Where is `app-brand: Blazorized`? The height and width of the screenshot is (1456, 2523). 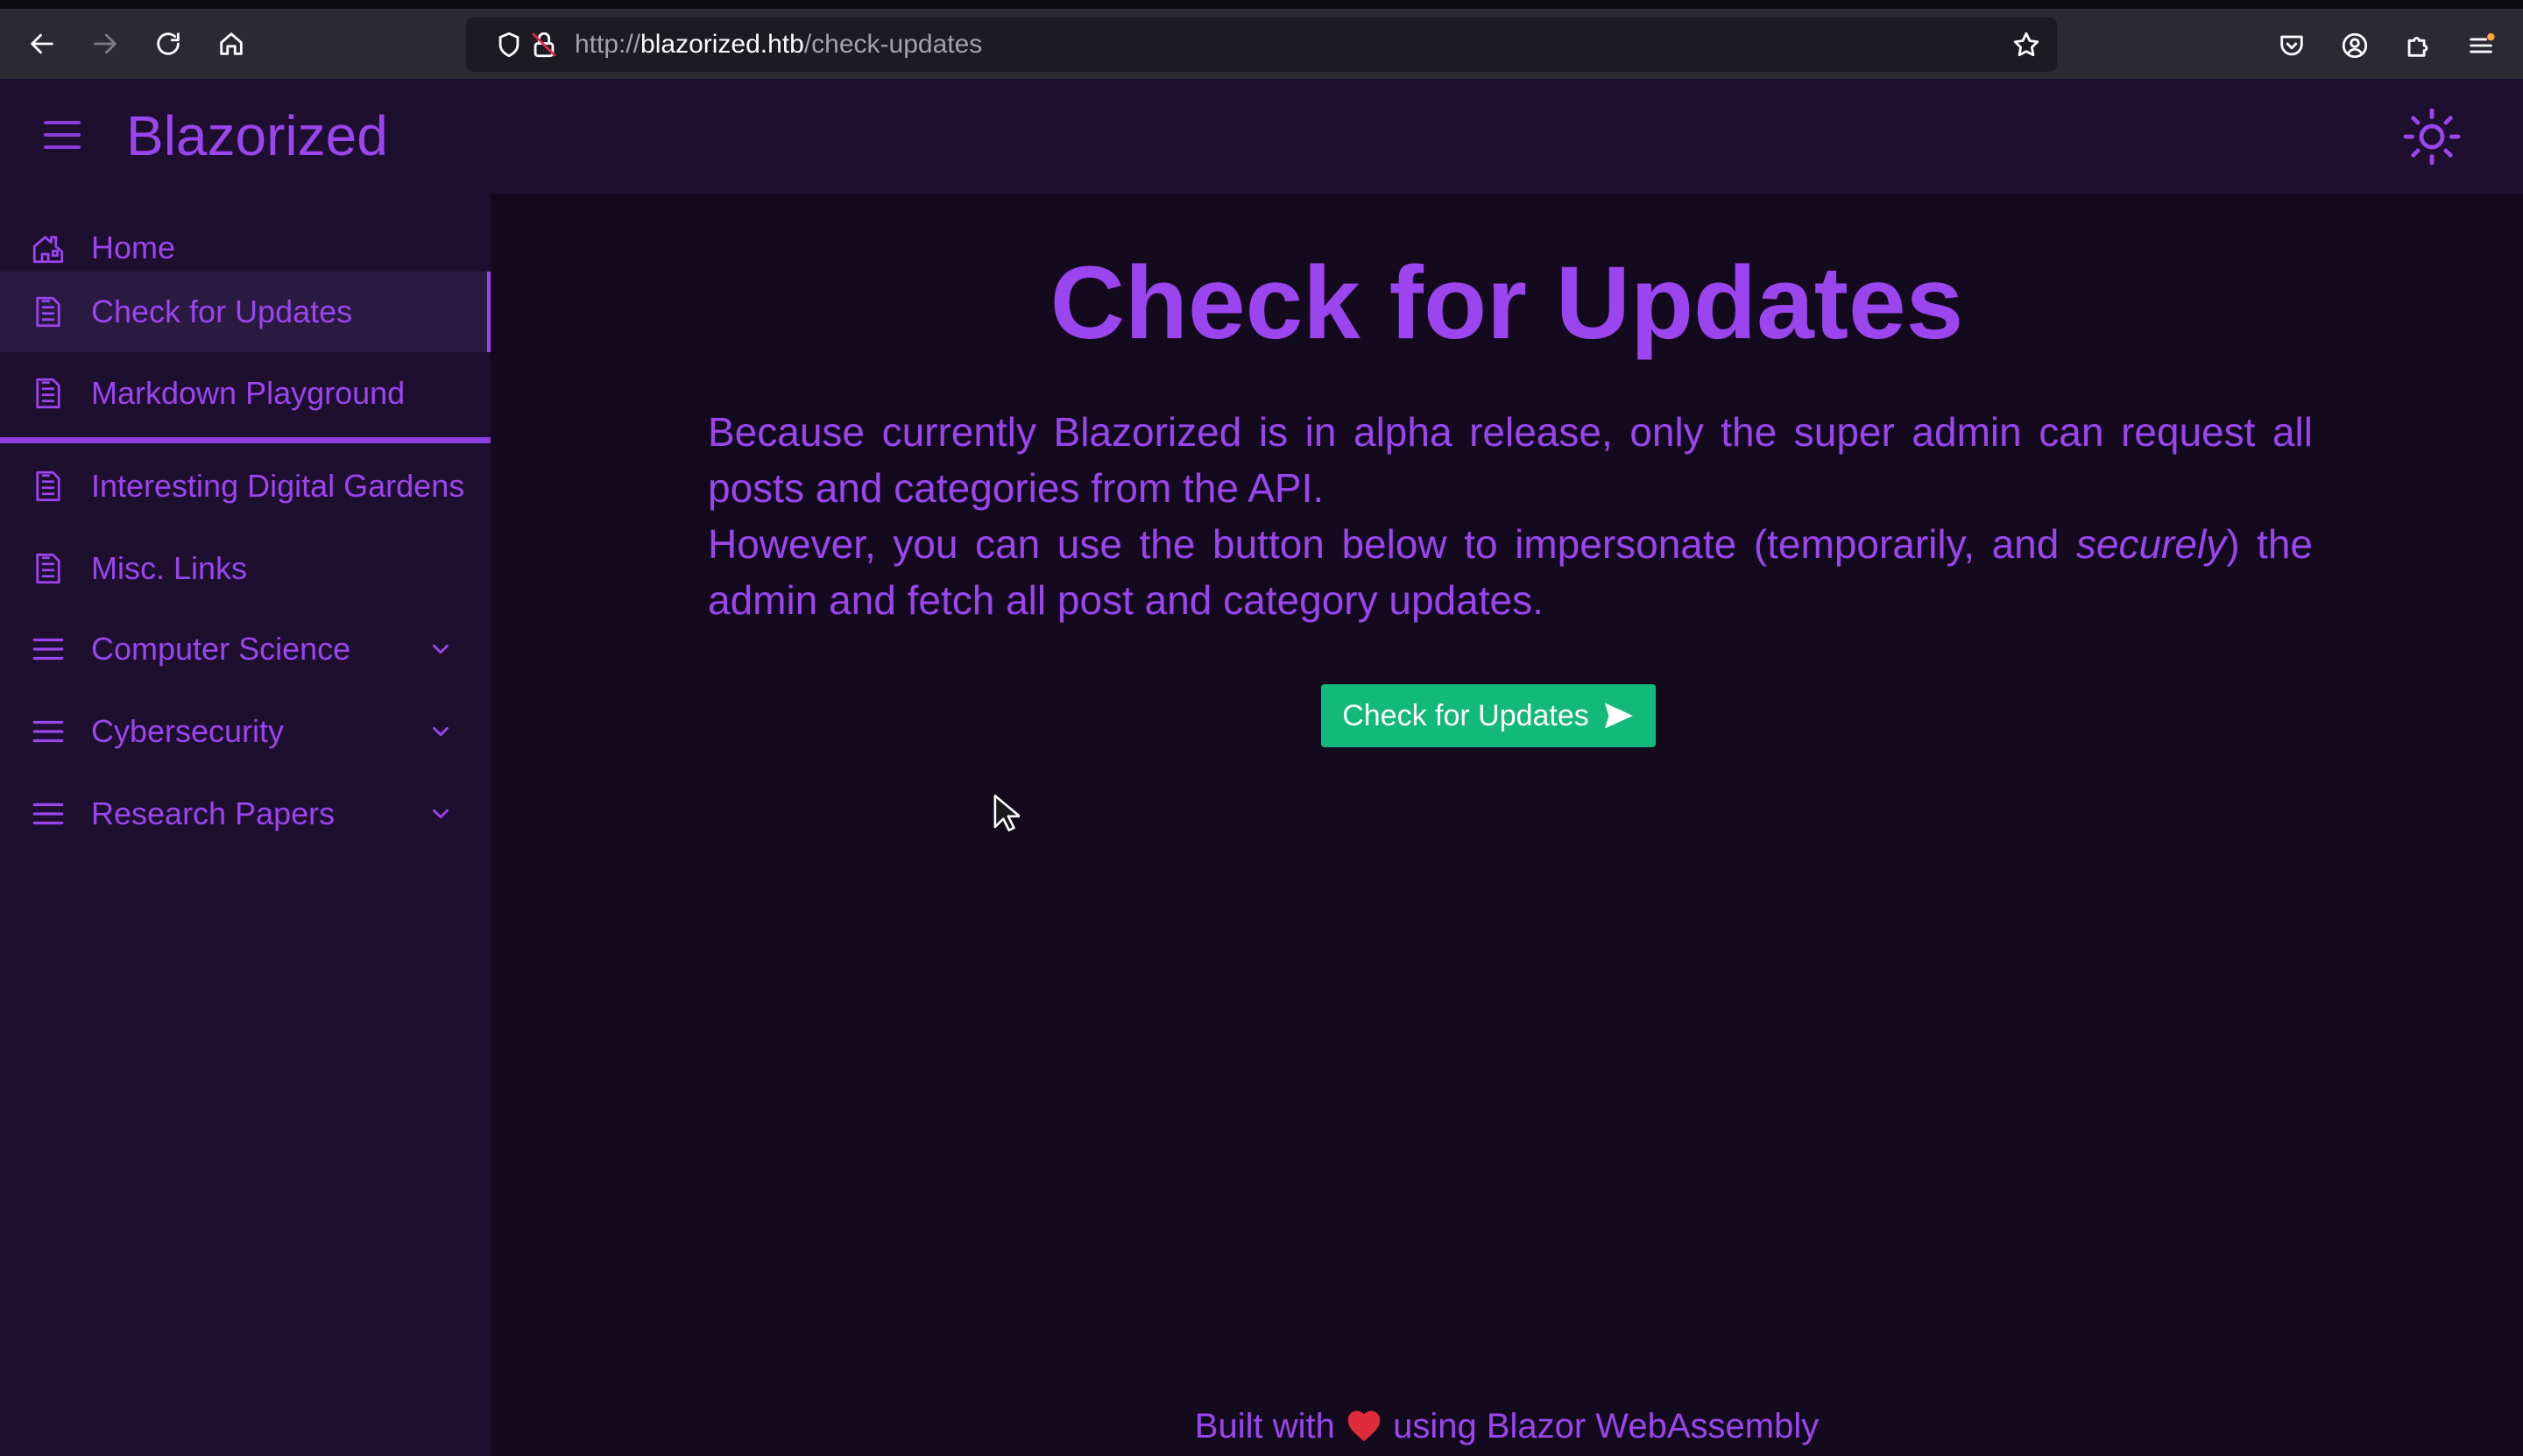 app-brand: Blazorized is located at coordinates (257, 136).